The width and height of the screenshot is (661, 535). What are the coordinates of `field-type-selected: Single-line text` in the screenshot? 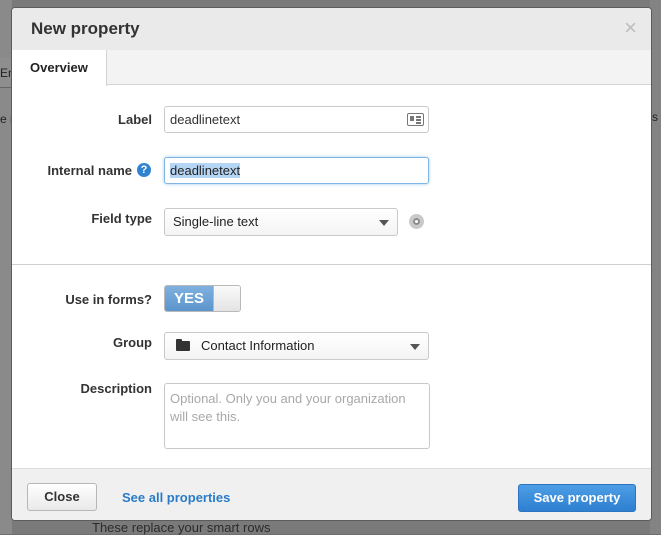 It's located at (216, 221).